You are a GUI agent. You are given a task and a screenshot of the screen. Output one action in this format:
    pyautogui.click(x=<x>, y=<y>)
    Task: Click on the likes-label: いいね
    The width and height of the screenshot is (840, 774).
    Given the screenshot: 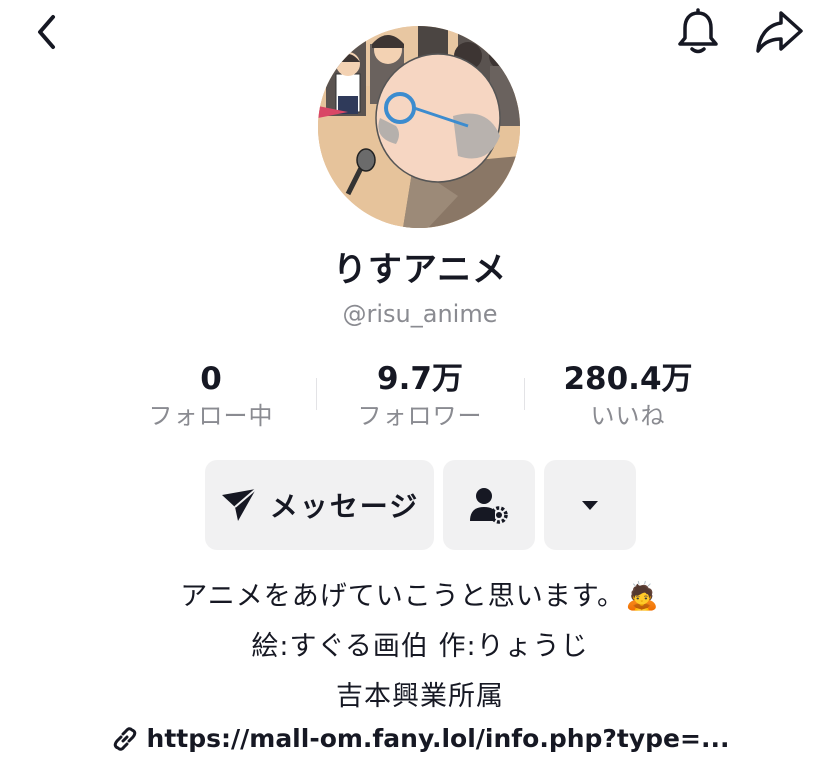 What is the action you would take?
    pyautogui.click(x=628, y=416)
    